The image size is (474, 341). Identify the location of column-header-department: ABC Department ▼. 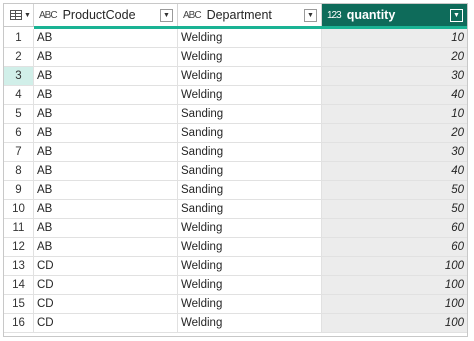
(250, 15).